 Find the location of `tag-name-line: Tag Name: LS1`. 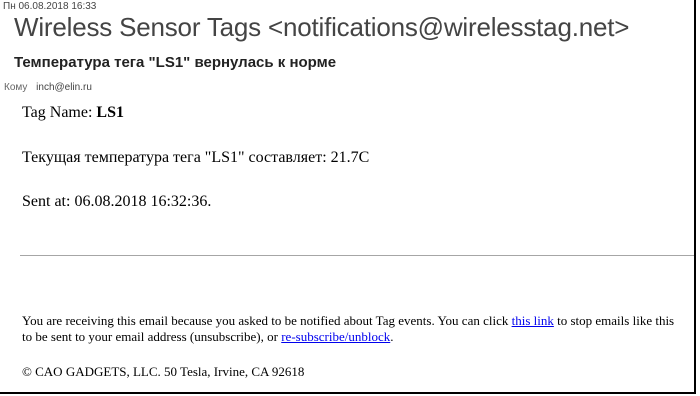

tag-name-line: Tag Name: LS1 is located at coordinates (73, 113).